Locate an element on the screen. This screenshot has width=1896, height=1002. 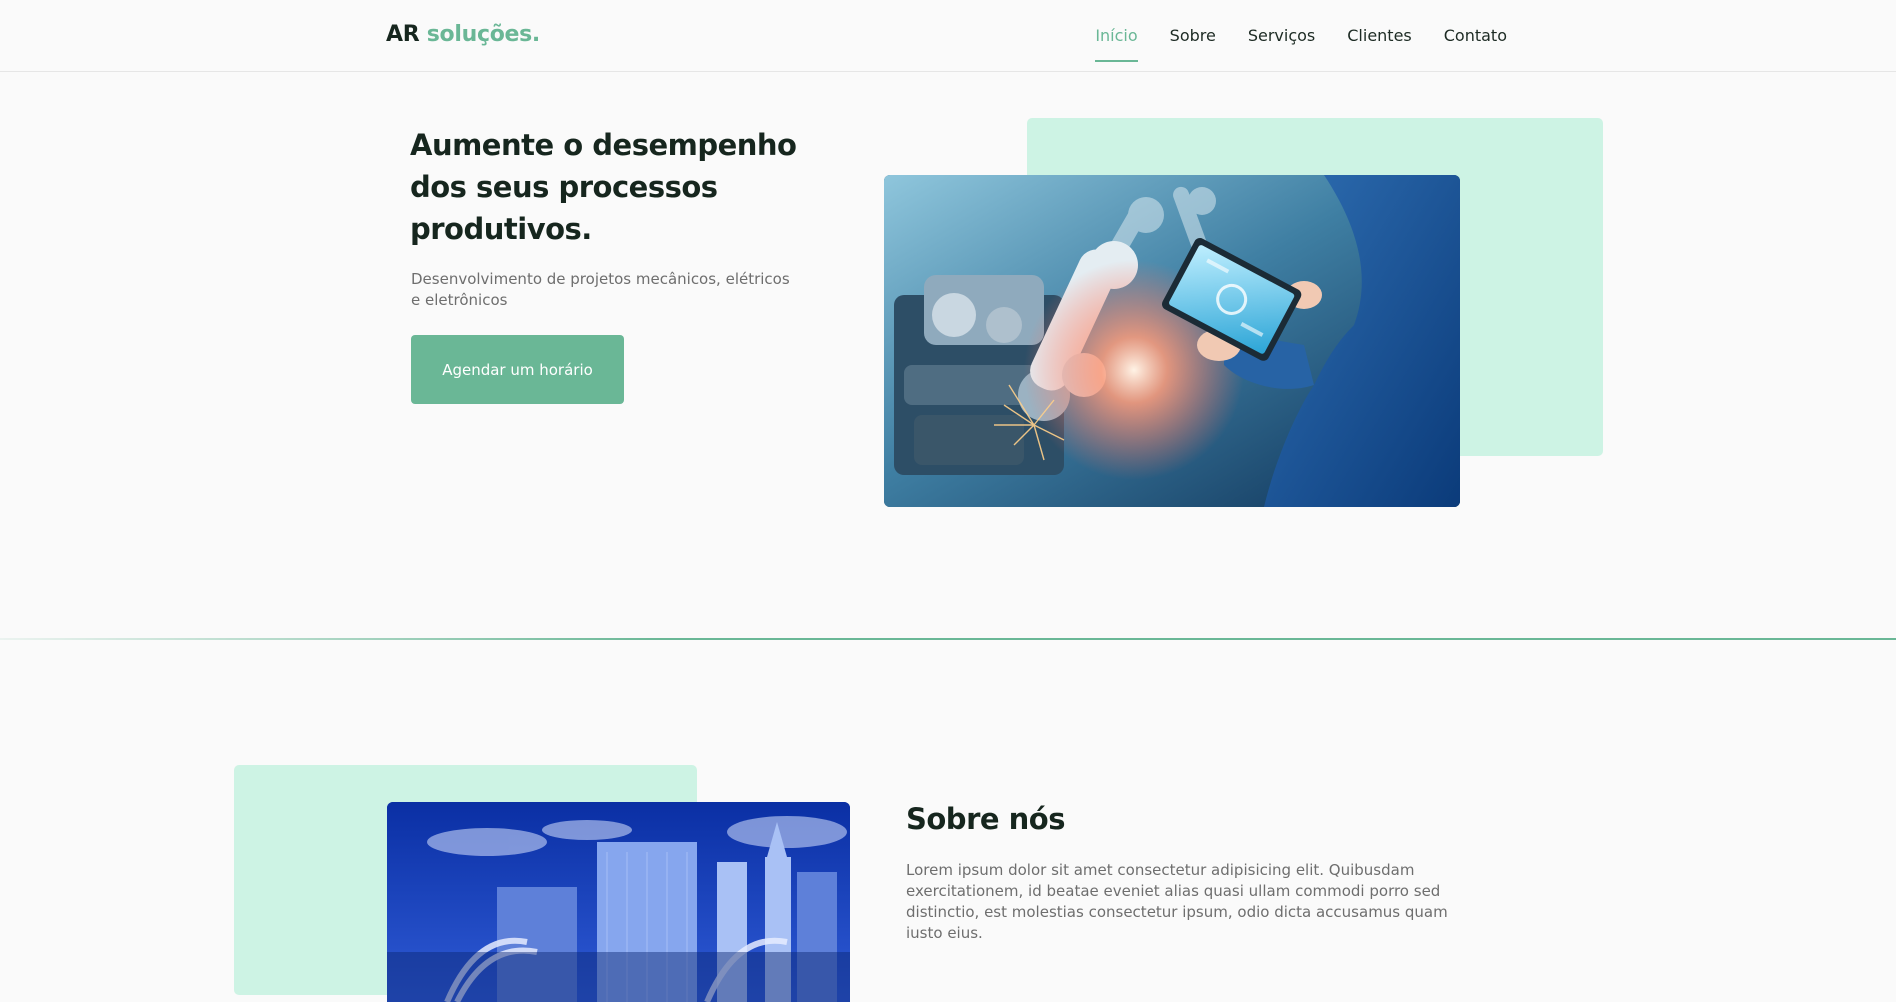
brand-logo: AR soluções. is located at coordinates (463, 34).